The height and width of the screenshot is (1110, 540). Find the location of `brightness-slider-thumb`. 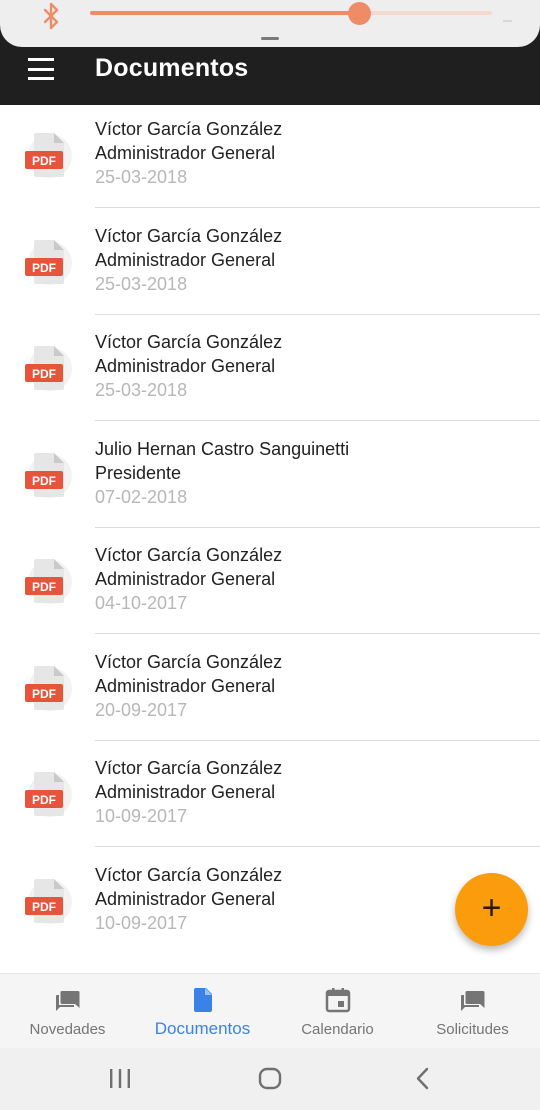

brightness-slider-thumb is located at coordinates (360, 13).